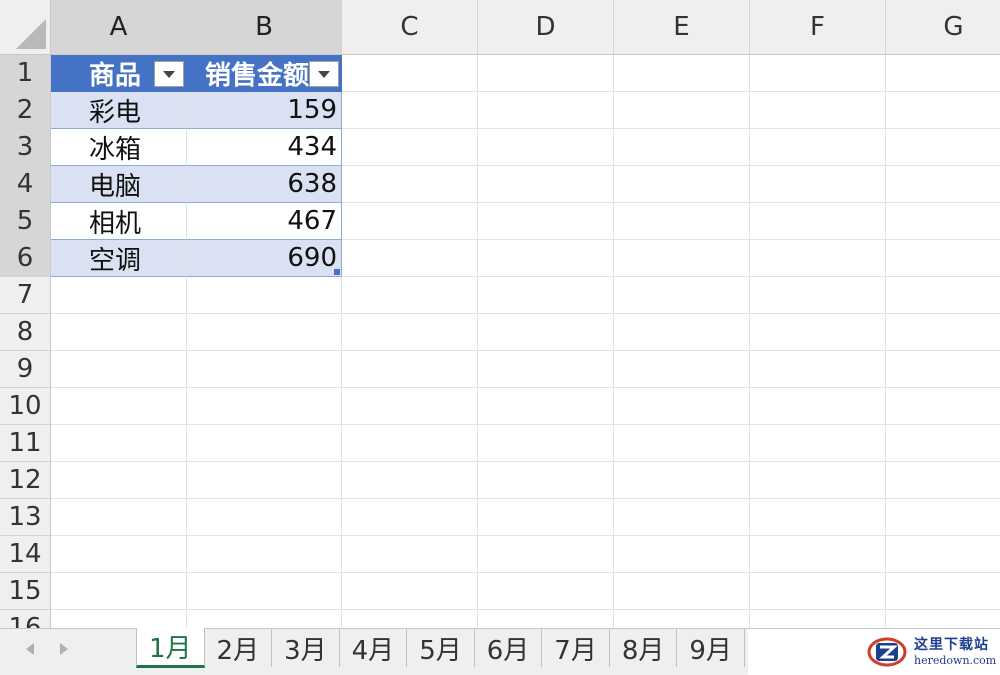 The width and height of the screenshot is (1000, 675). Describe the element at coordinates (25, 406) in the screenshot. I see `row-header-10: 10` at that location.